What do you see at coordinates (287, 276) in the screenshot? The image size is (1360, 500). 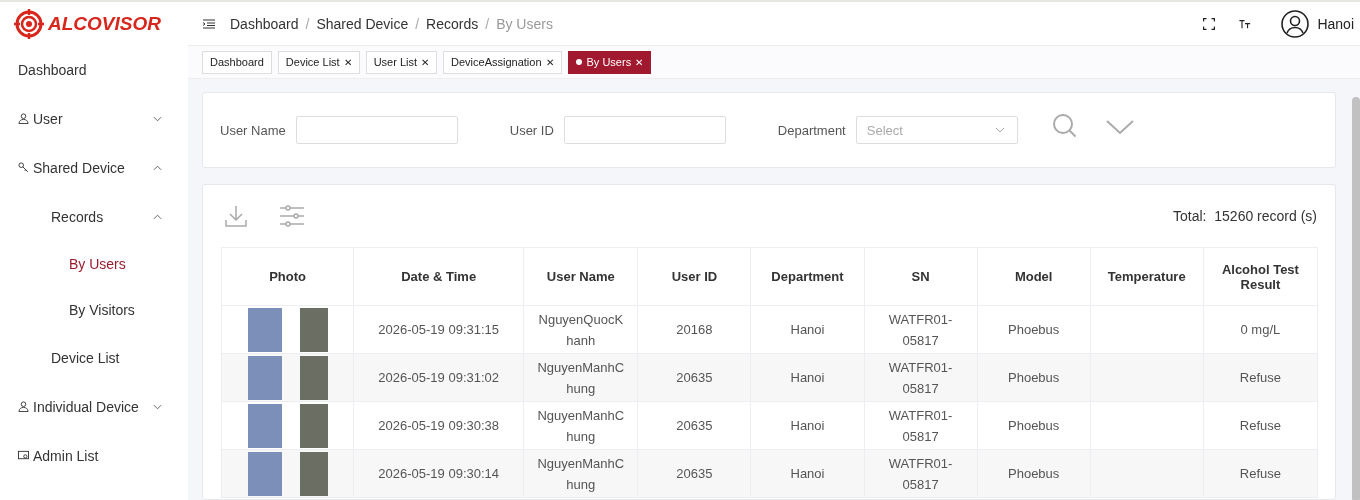 I see `column-header: Photo` at bounding box center [287, 276].